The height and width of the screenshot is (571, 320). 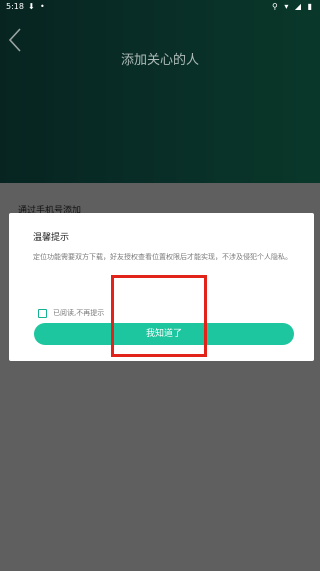 What do you see at coordinates (42, 313) in the screenshot?
I see `dont-show-again-checkbox` at bounding box center [42, 313].